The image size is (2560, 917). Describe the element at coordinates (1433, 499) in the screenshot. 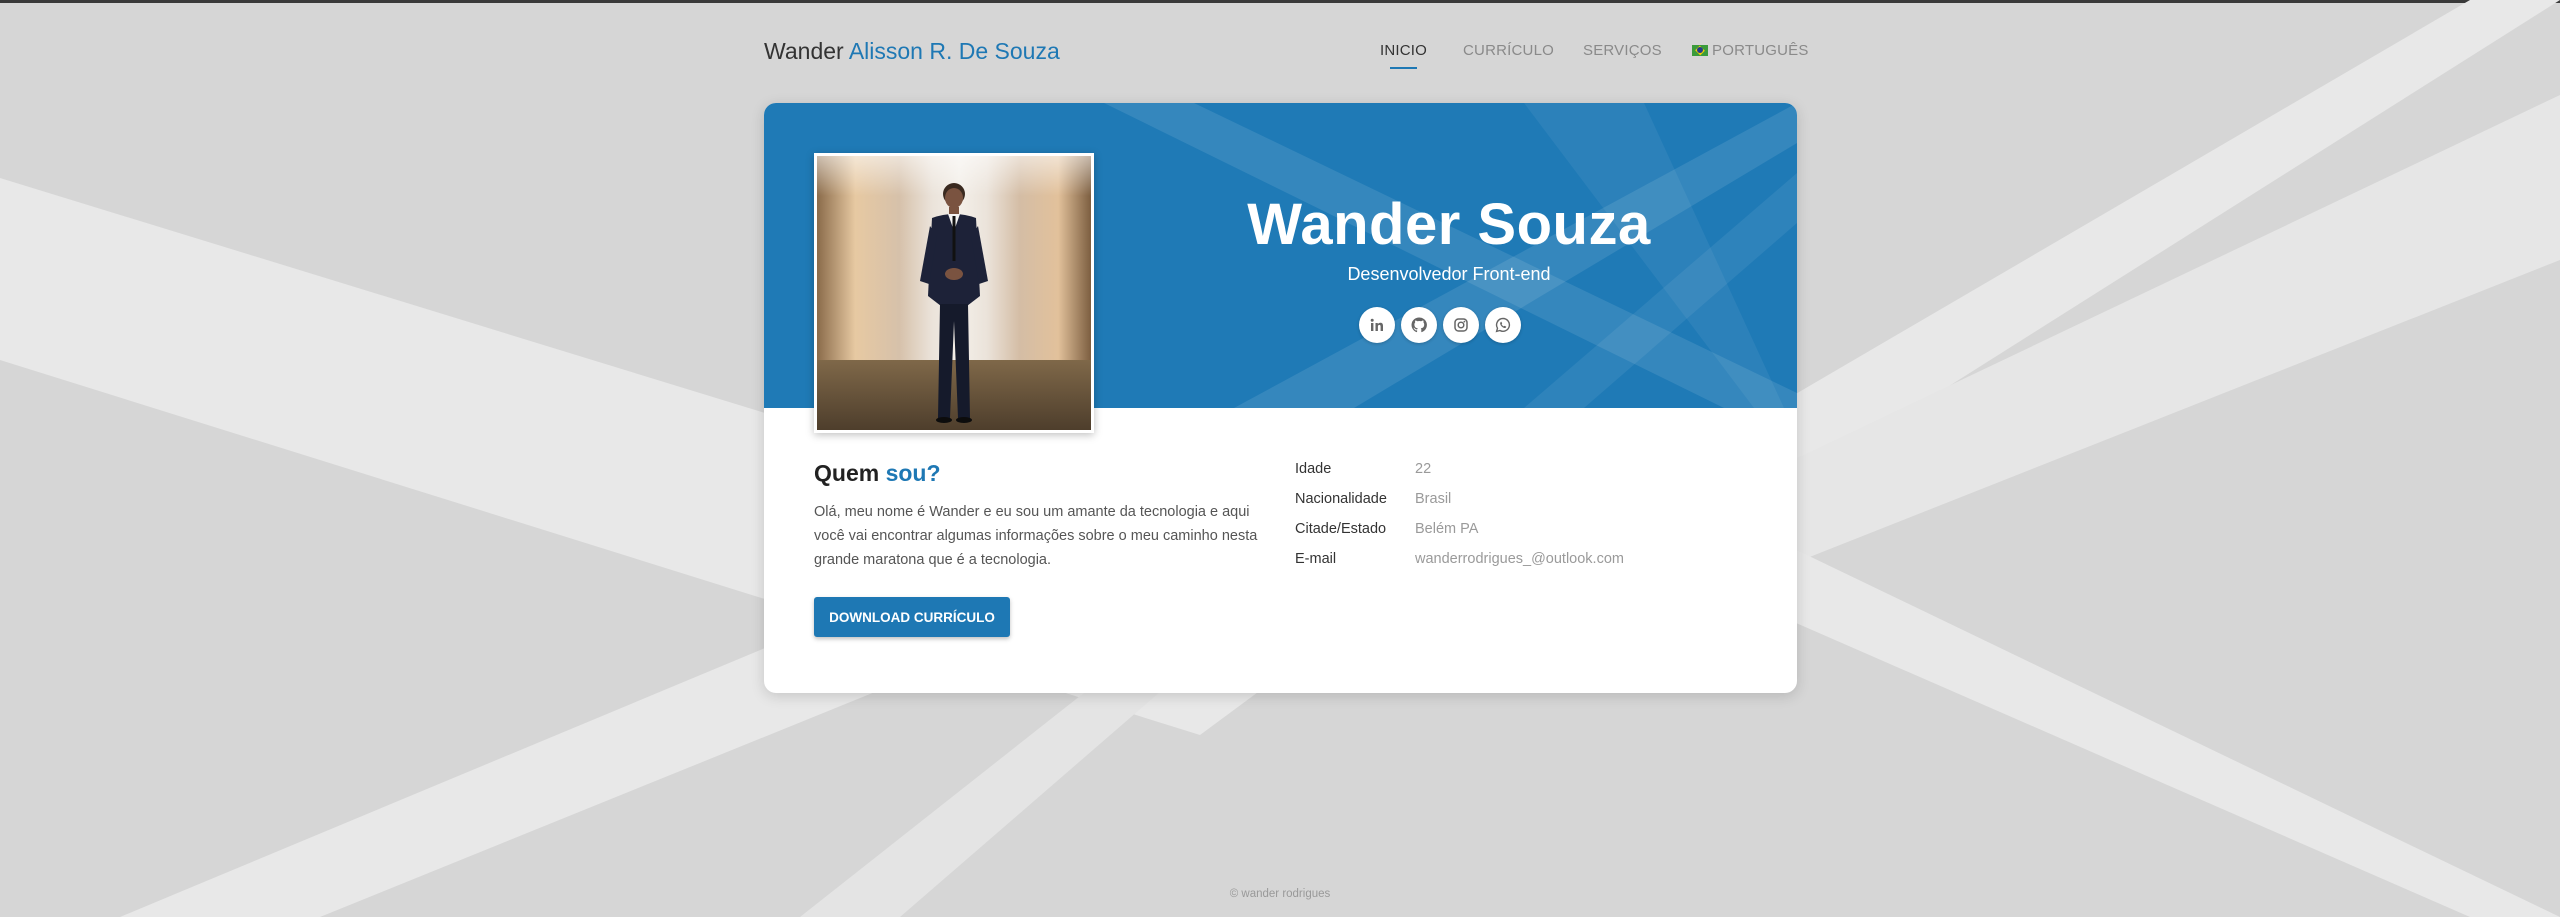

I see `info-value: Brasil` at that location.